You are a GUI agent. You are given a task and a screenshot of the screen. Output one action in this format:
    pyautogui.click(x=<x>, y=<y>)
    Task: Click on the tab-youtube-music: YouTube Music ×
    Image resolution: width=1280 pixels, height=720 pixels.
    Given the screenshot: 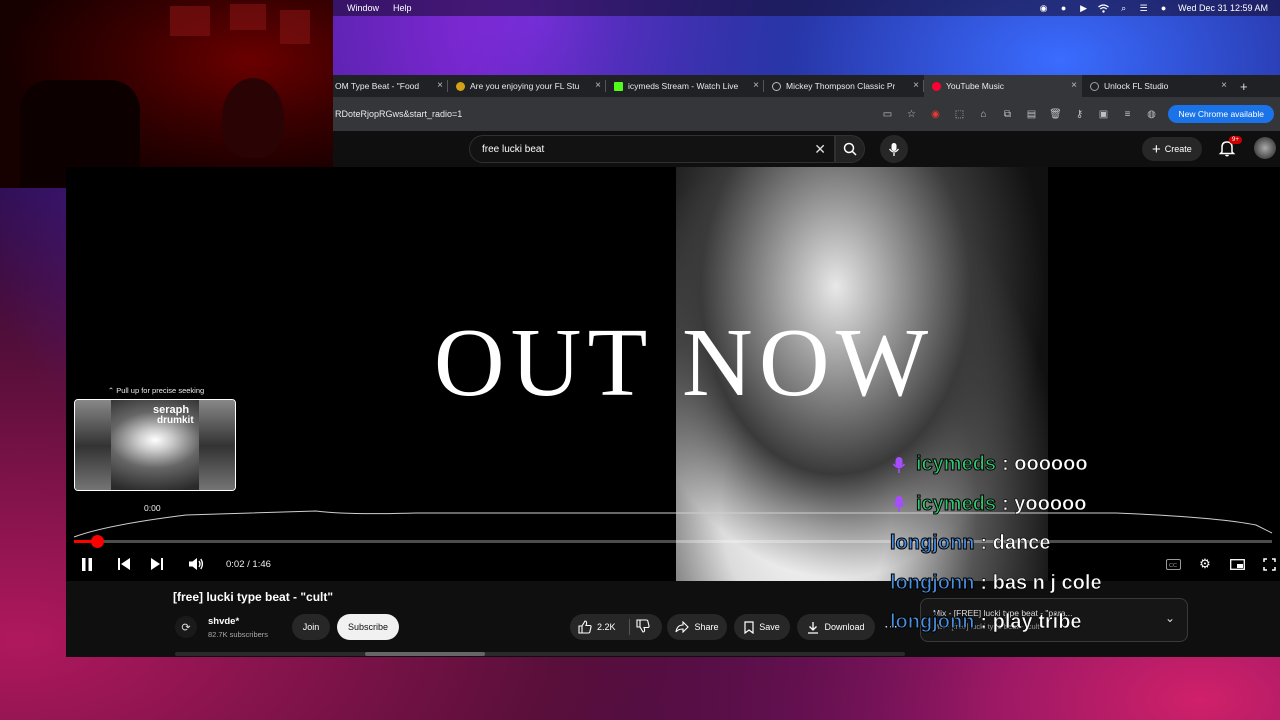 What is the action you would take?
    pyautogui.click(x=1003, y=86)
    